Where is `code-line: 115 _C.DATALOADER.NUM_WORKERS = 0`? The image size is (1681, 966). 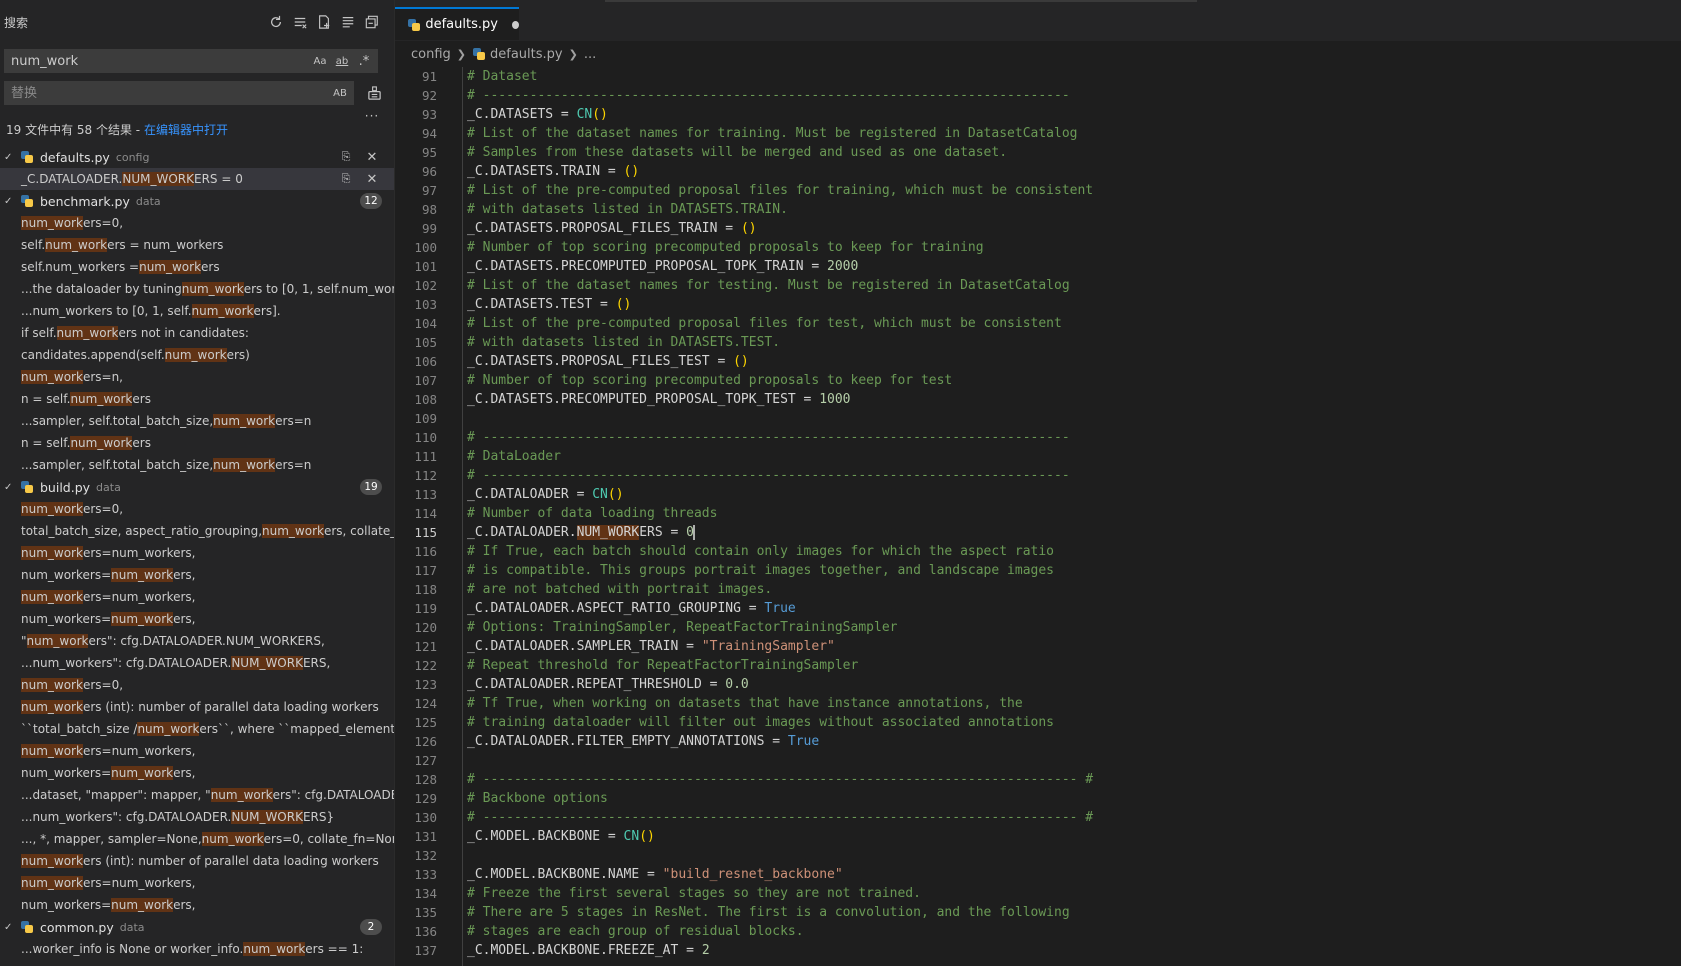
code-line: 115 _C.DATALOADER.NUM_WORKERS = 0 is located at coordinates (1038, 532).